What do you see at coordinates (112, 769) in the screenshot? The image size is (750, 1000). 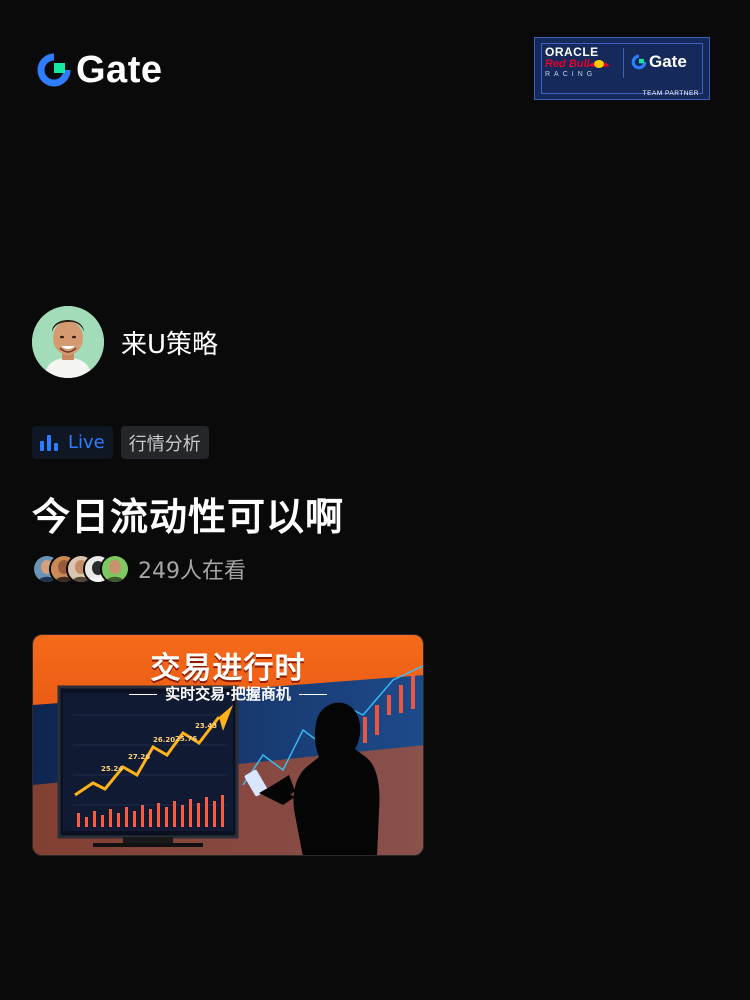 I see `chart-value-label: 25.24` at bounding box center [112, 769].